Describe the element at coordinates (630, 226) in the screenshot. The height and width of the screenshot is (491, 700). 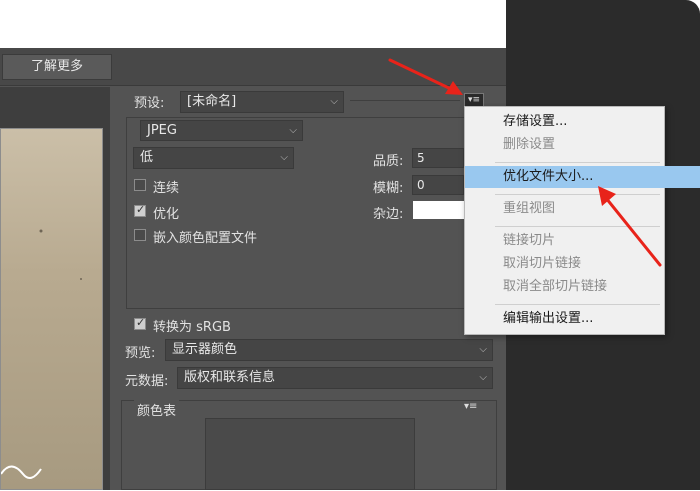
I see `annotation-arrow-to-optimize` at that location.